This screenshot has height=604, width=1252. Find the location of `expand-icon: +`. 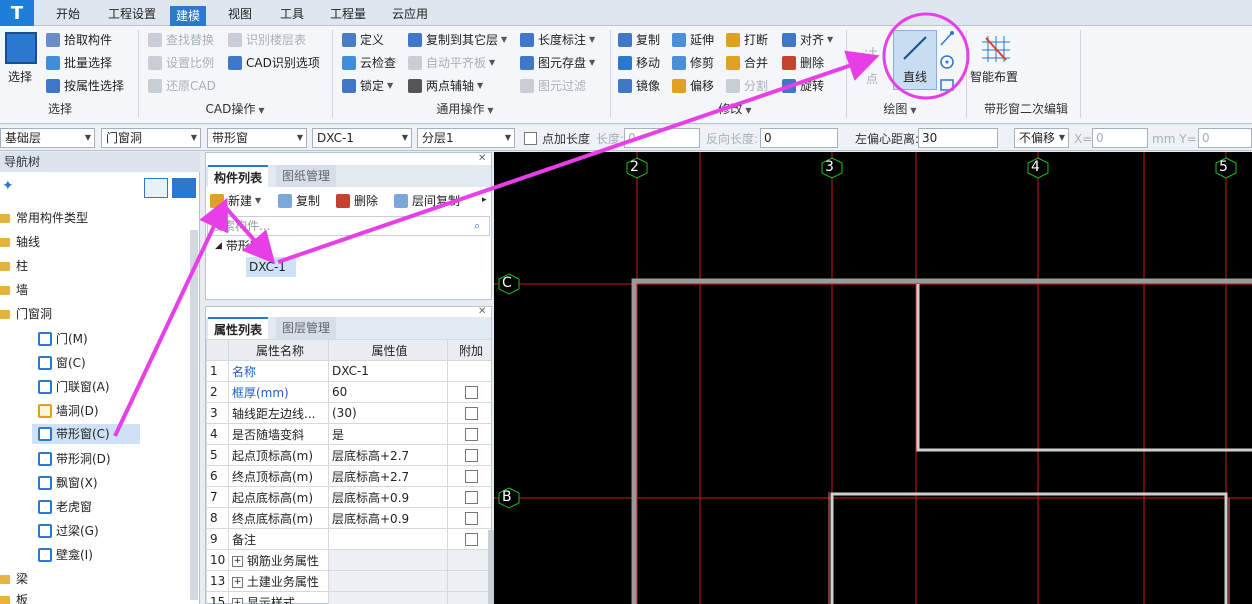

expand-icon: + is located at coordinates (237, 582).